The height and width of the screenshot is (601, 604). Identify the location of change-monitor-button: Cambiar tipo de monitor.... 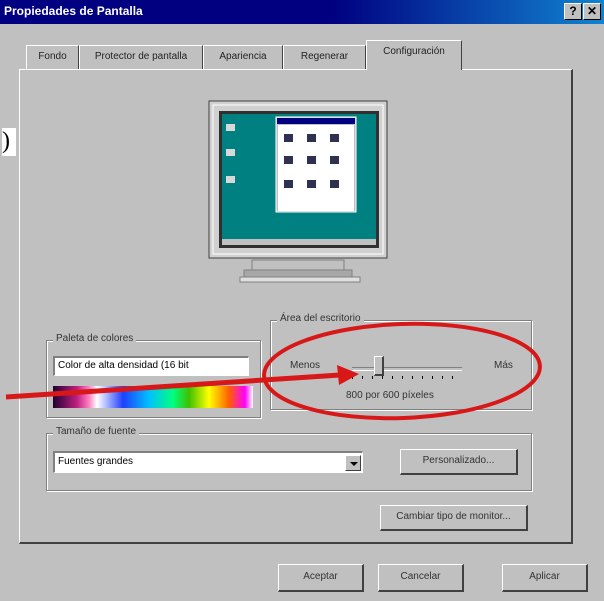
(454, 518).